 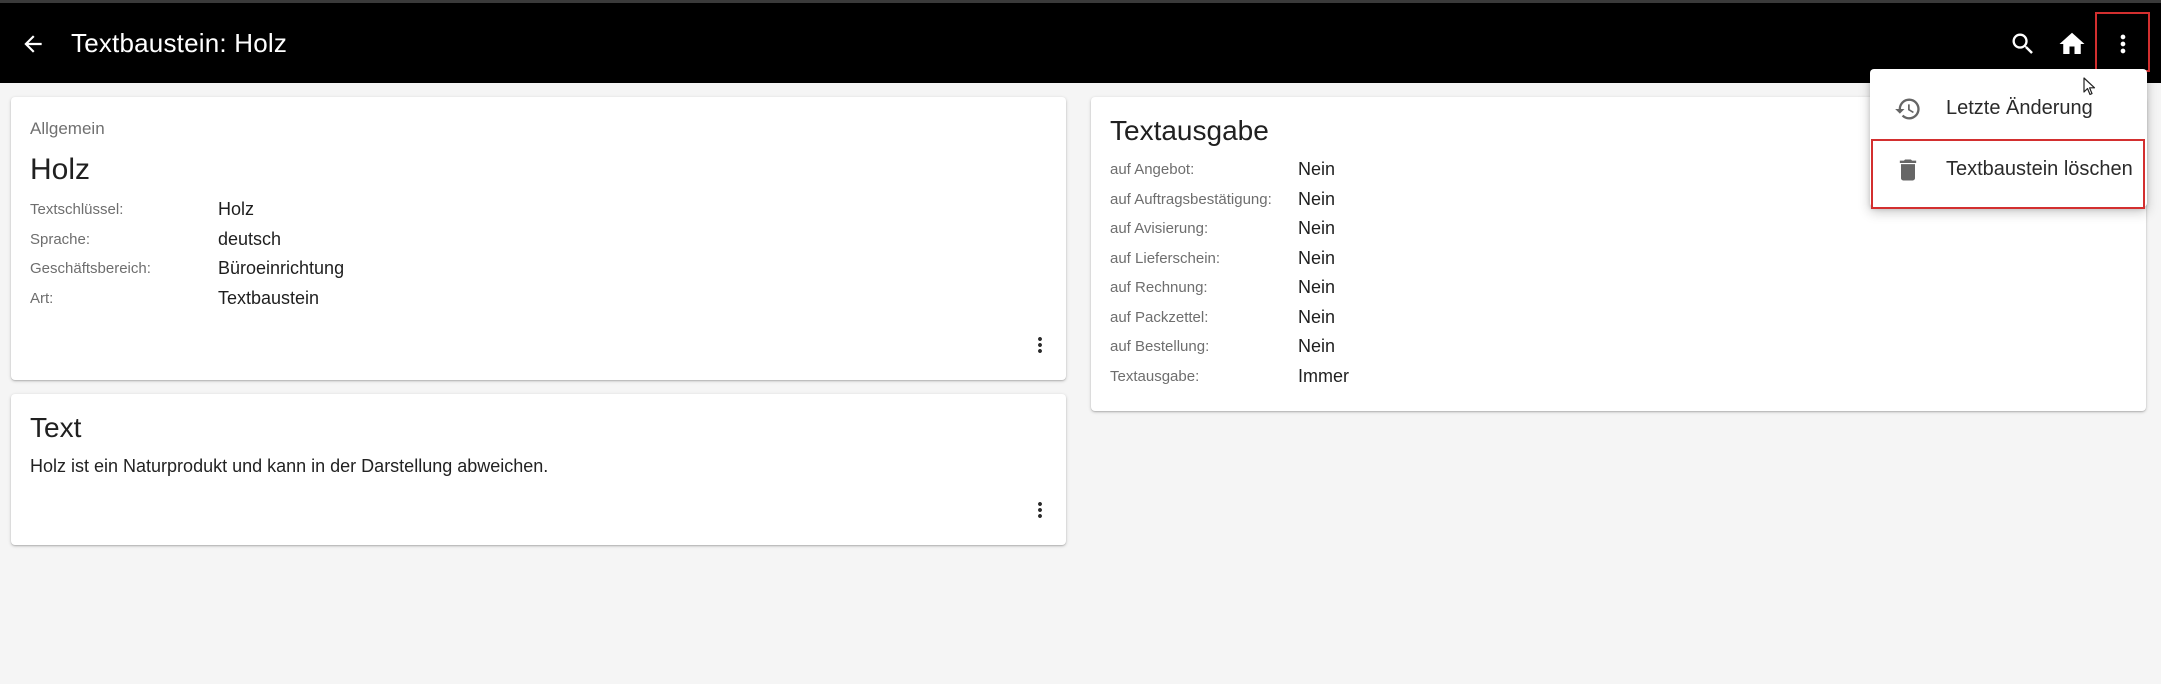 I want to click on card-title: Holz, so click(x=60, y=169).